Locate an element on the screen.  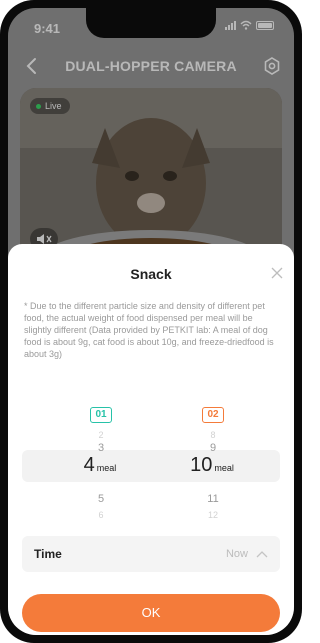
close-icon is located at coordinates (277, 273).